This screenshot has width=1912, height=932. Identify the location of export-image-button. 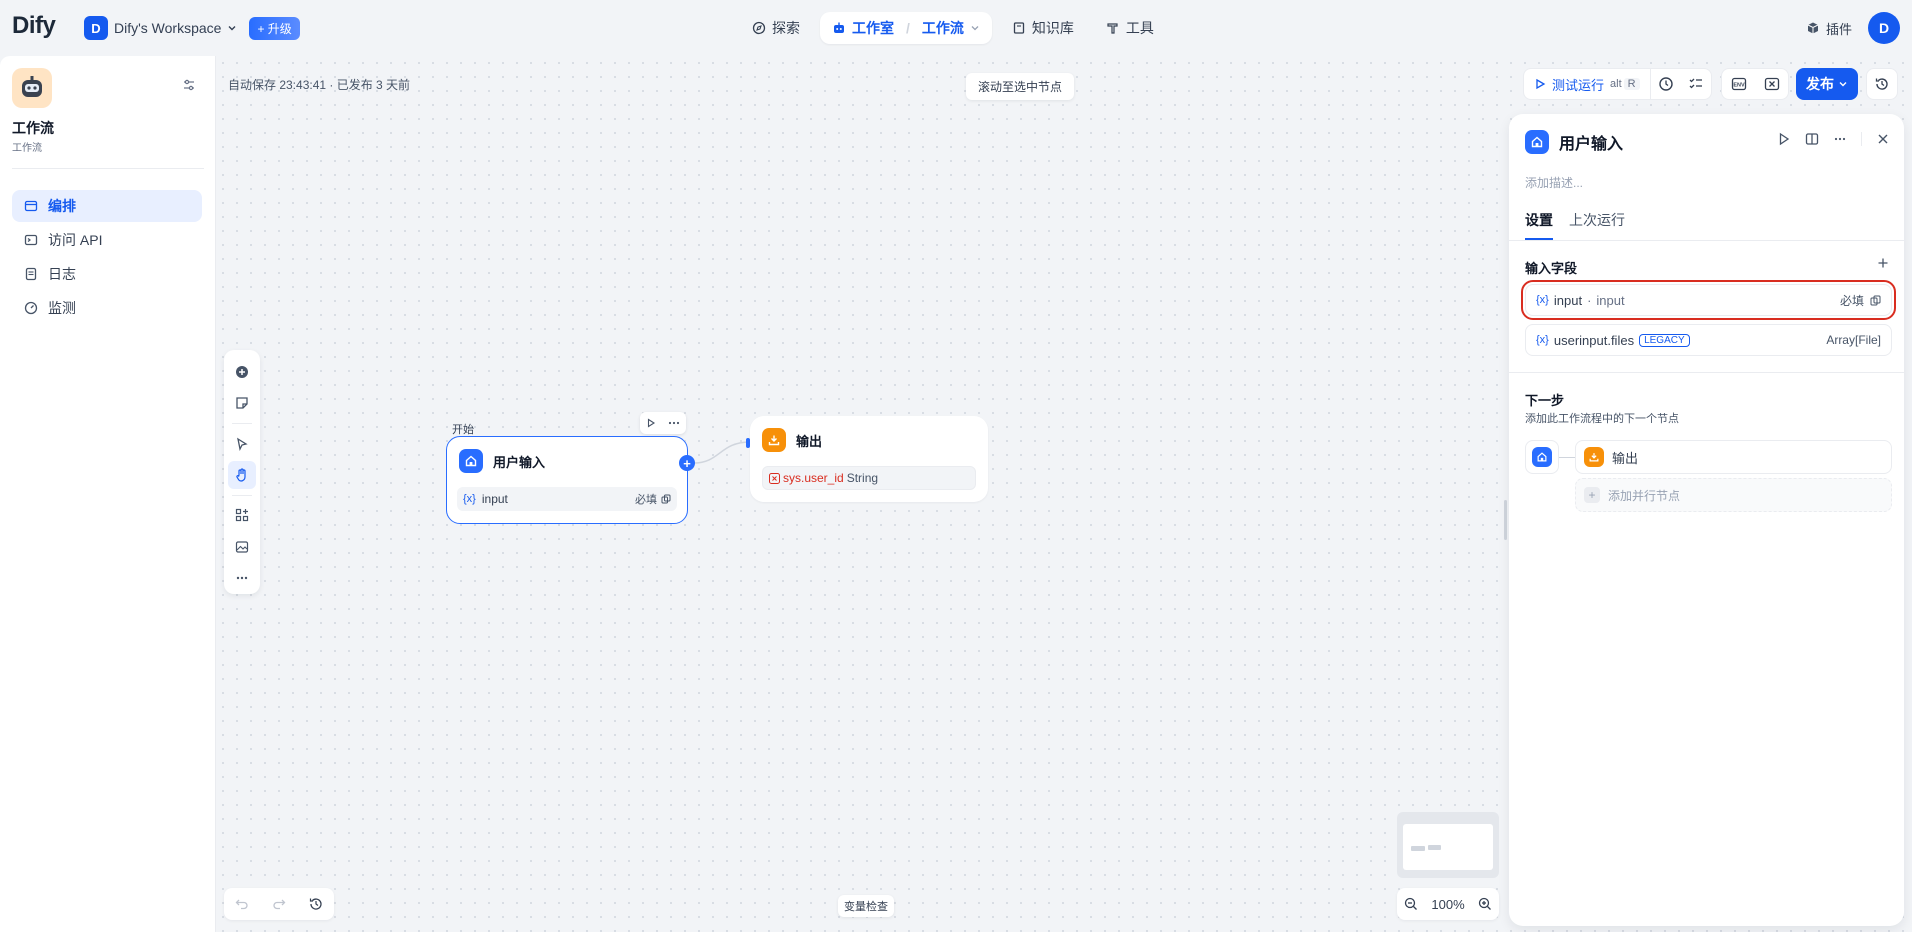
(242, 546).